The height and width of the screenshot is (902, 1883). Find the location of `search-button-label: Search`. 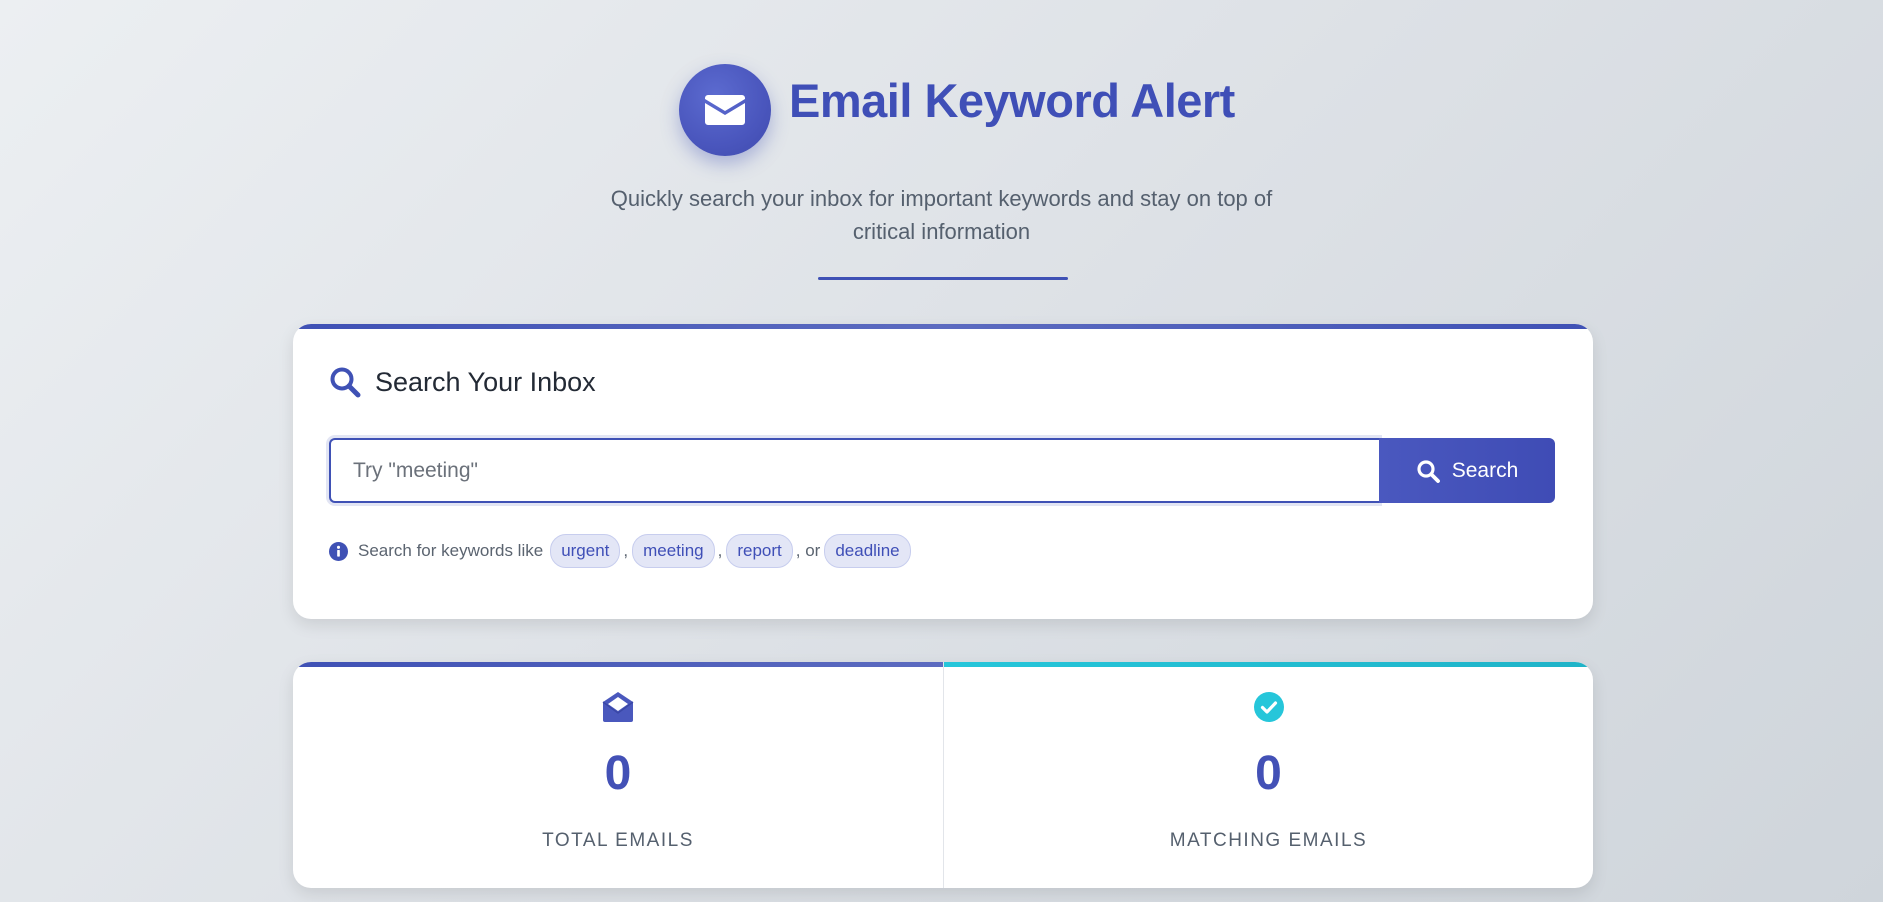

search-button-label: Search is located at coordinates (1485, 470).